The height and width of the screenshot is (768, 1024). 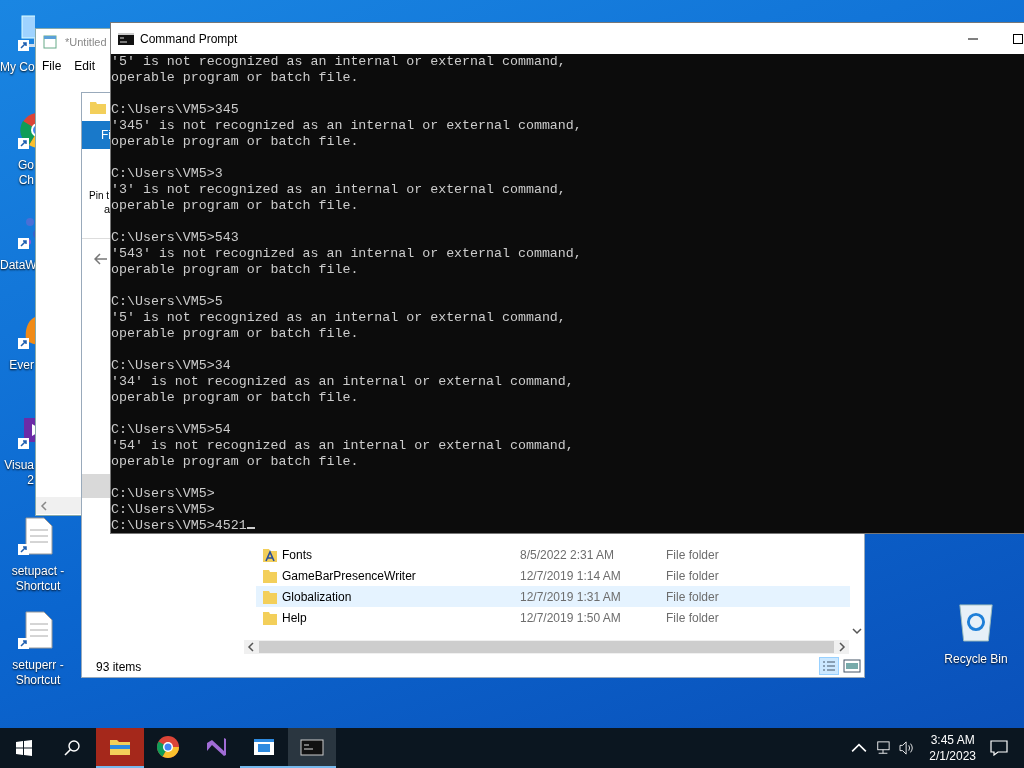 What do you see at coordinates (342, 446) in the screenshot?
I see `console-line: '54' is not recognized as an internal or external command,` at bounding box center [342, 446].